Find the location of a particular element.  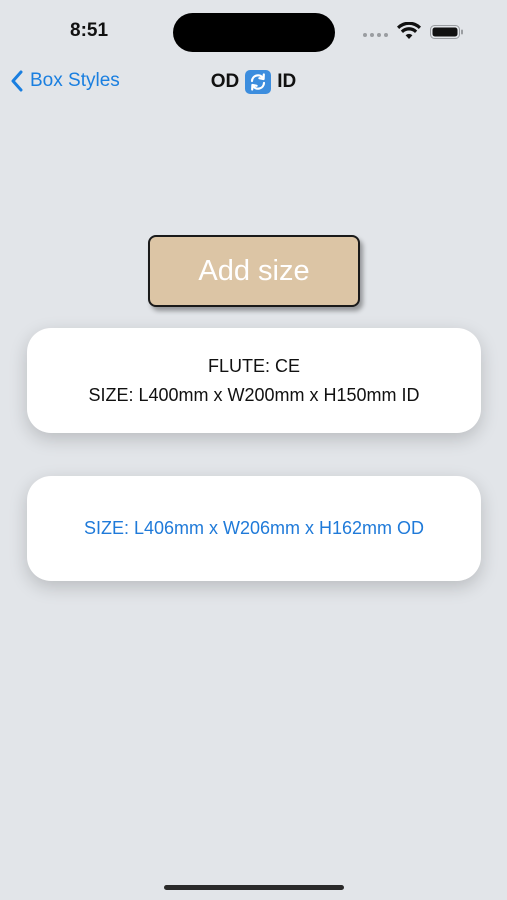

wifi-icon is located at coordinates (409, 30).